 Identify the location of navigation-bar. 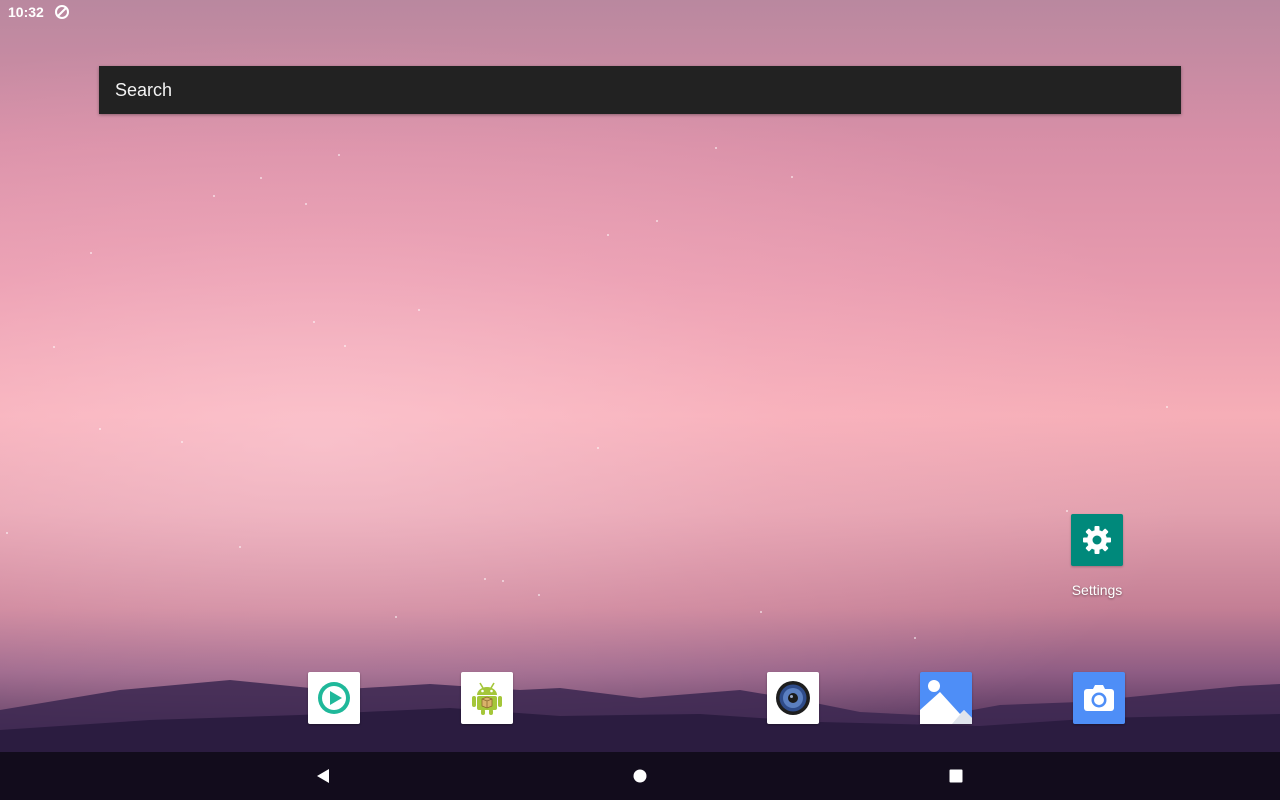
(640, 776).